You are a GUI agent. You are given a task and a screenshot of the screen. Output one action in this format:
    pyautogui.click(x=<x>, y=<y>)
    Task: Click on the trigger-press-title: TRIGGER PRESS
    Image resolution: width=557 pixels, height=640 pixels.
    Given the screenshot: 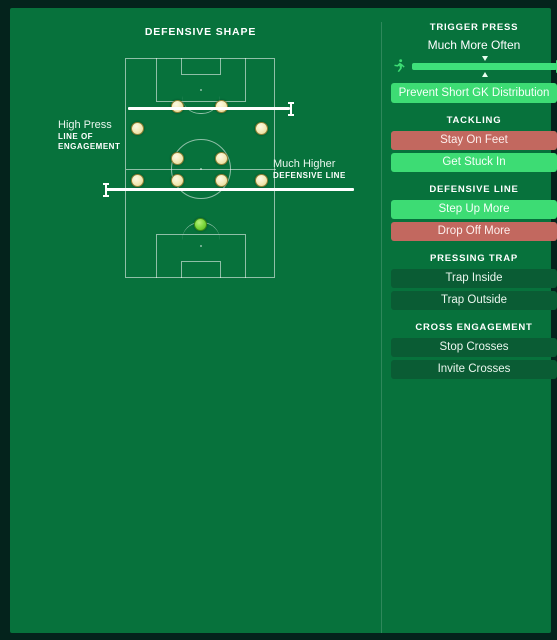 What is the action you would take?
    pyautogui.click(x=474, y=27)
    